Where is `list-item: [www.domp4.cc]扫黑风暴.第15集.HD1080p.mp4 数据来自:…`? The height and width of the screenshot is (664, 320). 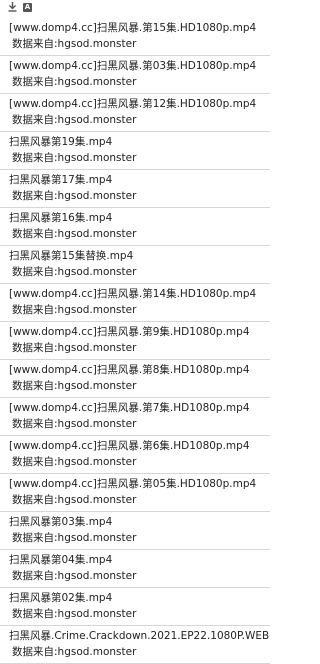 list-item: [www.domp4.cc]扫黑风暴.第15集.HD1080p.mp4 数据来自:… is located at coordinates (135, 37).